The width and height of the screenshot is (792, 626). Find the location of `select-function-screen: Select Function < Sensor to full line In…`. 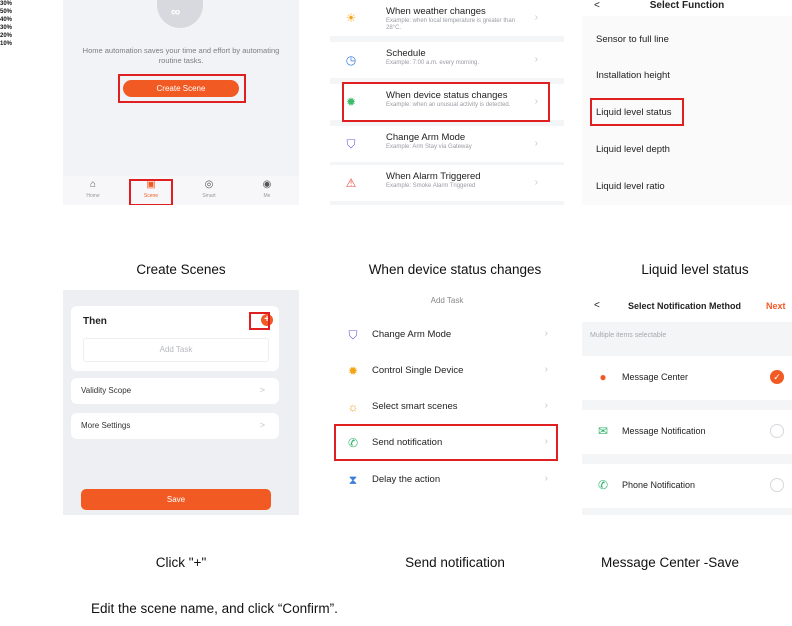

select-function-screen: Select Function < Sensor to full line In… is located at coordinates (687, 102).